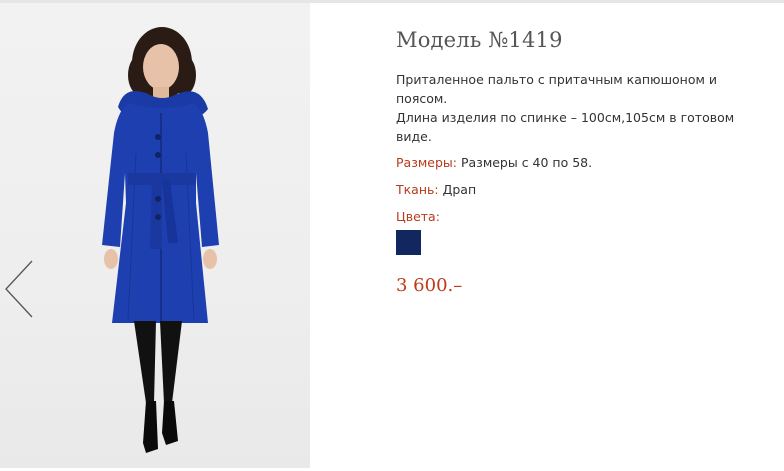 The image size is (784, 471). What do you see at coordinates (417, 189) in the screenshot?
I see `fabric-label: Ткань:` at bounding box center [417, 189].